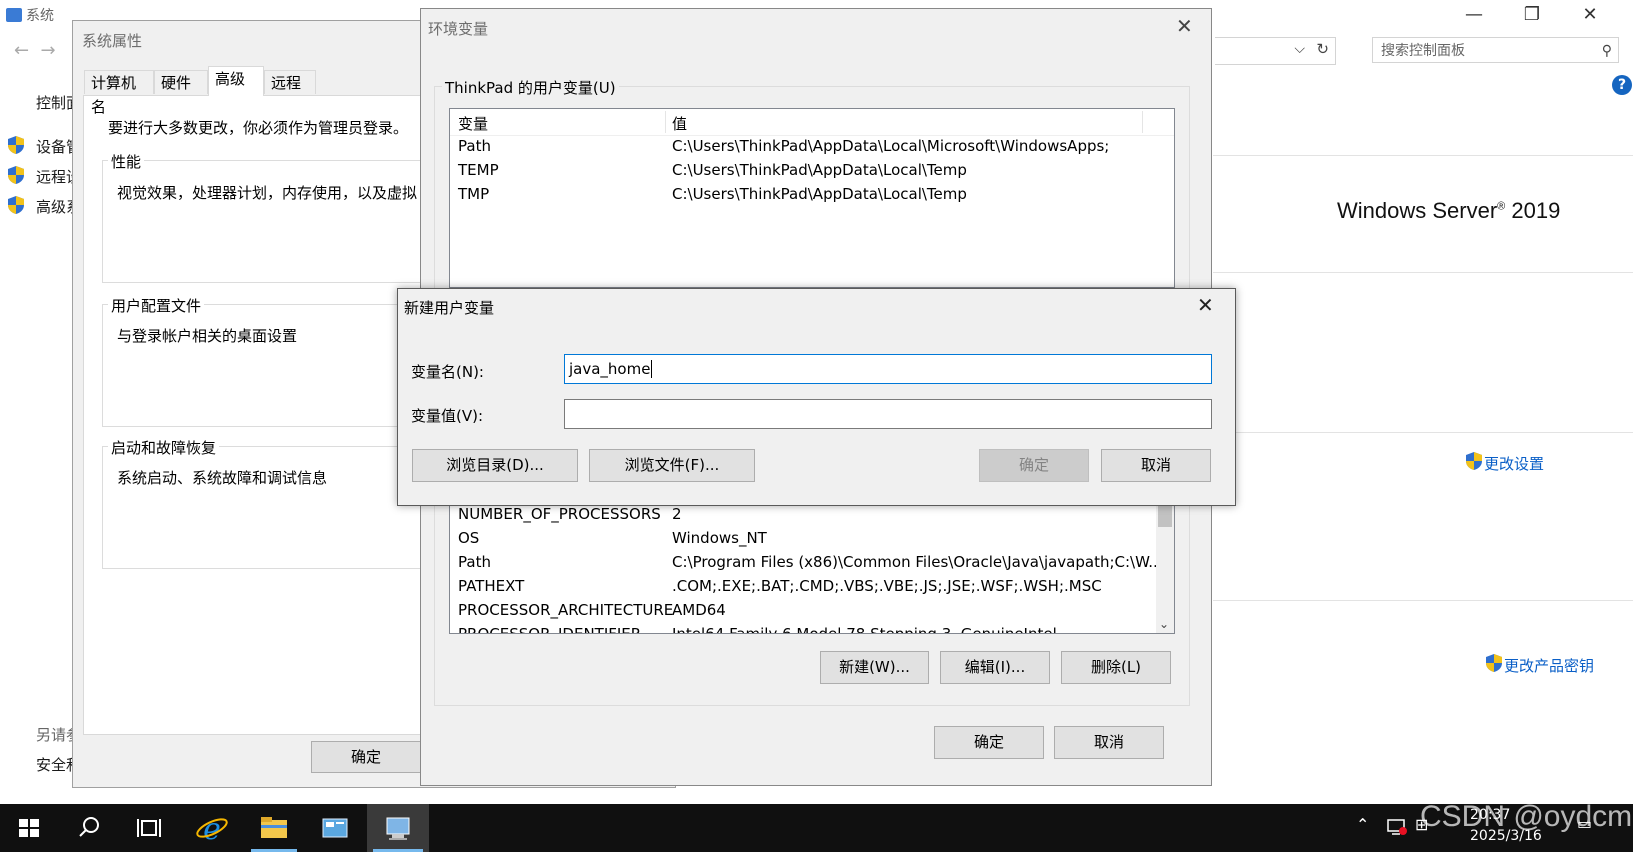 The image size is (1633, 852). Describe the element at coordinates (149, 828) in the screenshot. I see `task-view-icon` at that location.